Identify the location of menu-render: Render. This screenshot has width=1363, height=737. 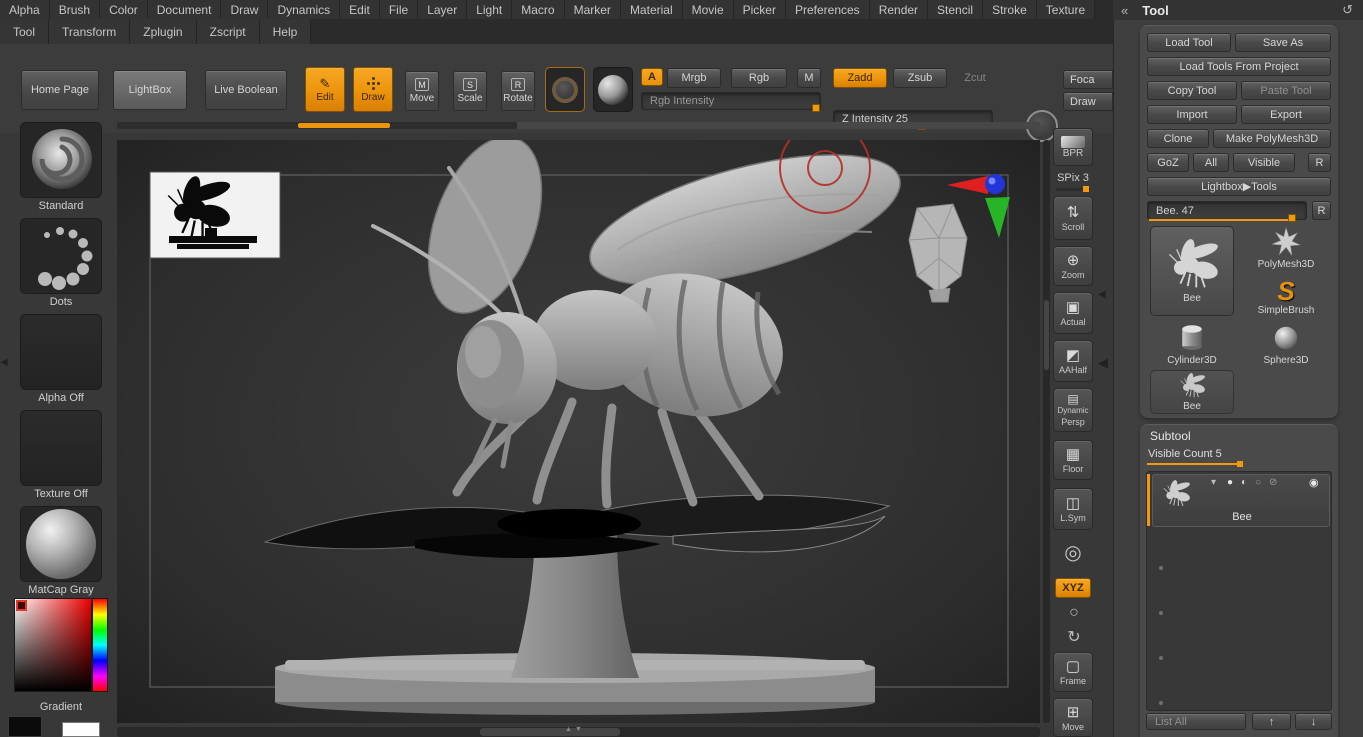
(899, 9).